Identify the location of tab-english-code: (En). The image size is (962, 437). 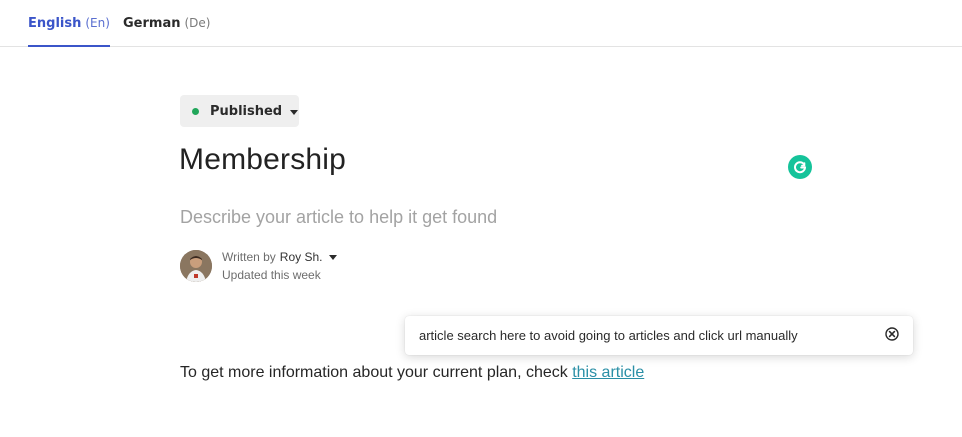
(97, 23).